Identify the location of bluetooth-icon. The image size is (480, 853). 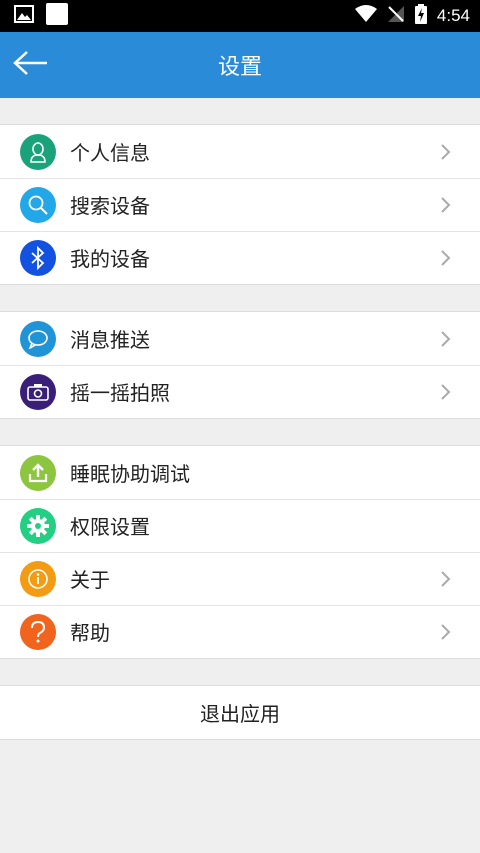
(38, 257).